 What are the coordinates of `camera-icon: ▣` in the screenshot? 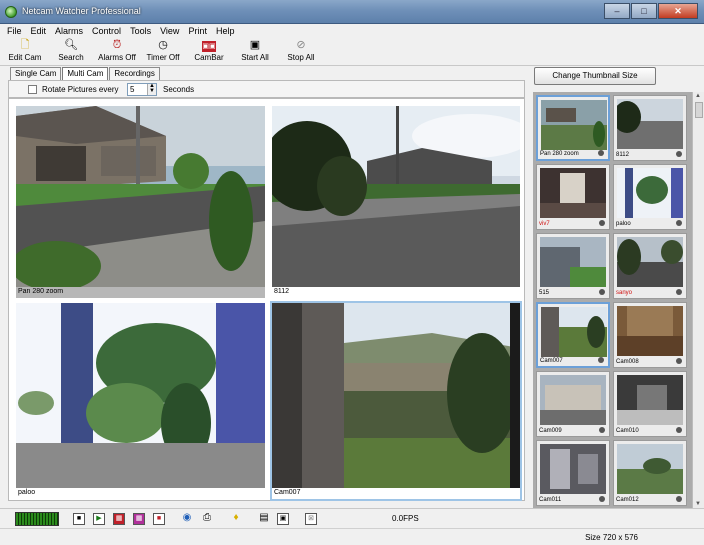 It's located at (255, 45).